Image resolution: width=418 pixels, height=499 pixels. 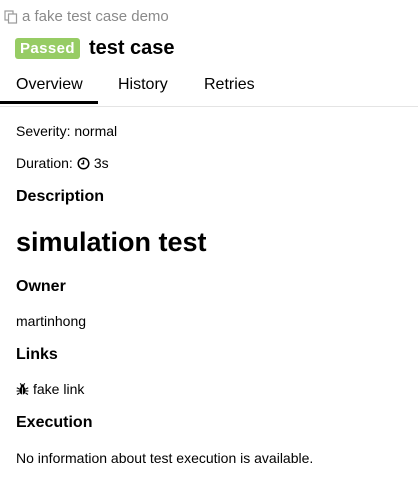 I want to click on tab-overview: Overview, so click(x=49, y=85).